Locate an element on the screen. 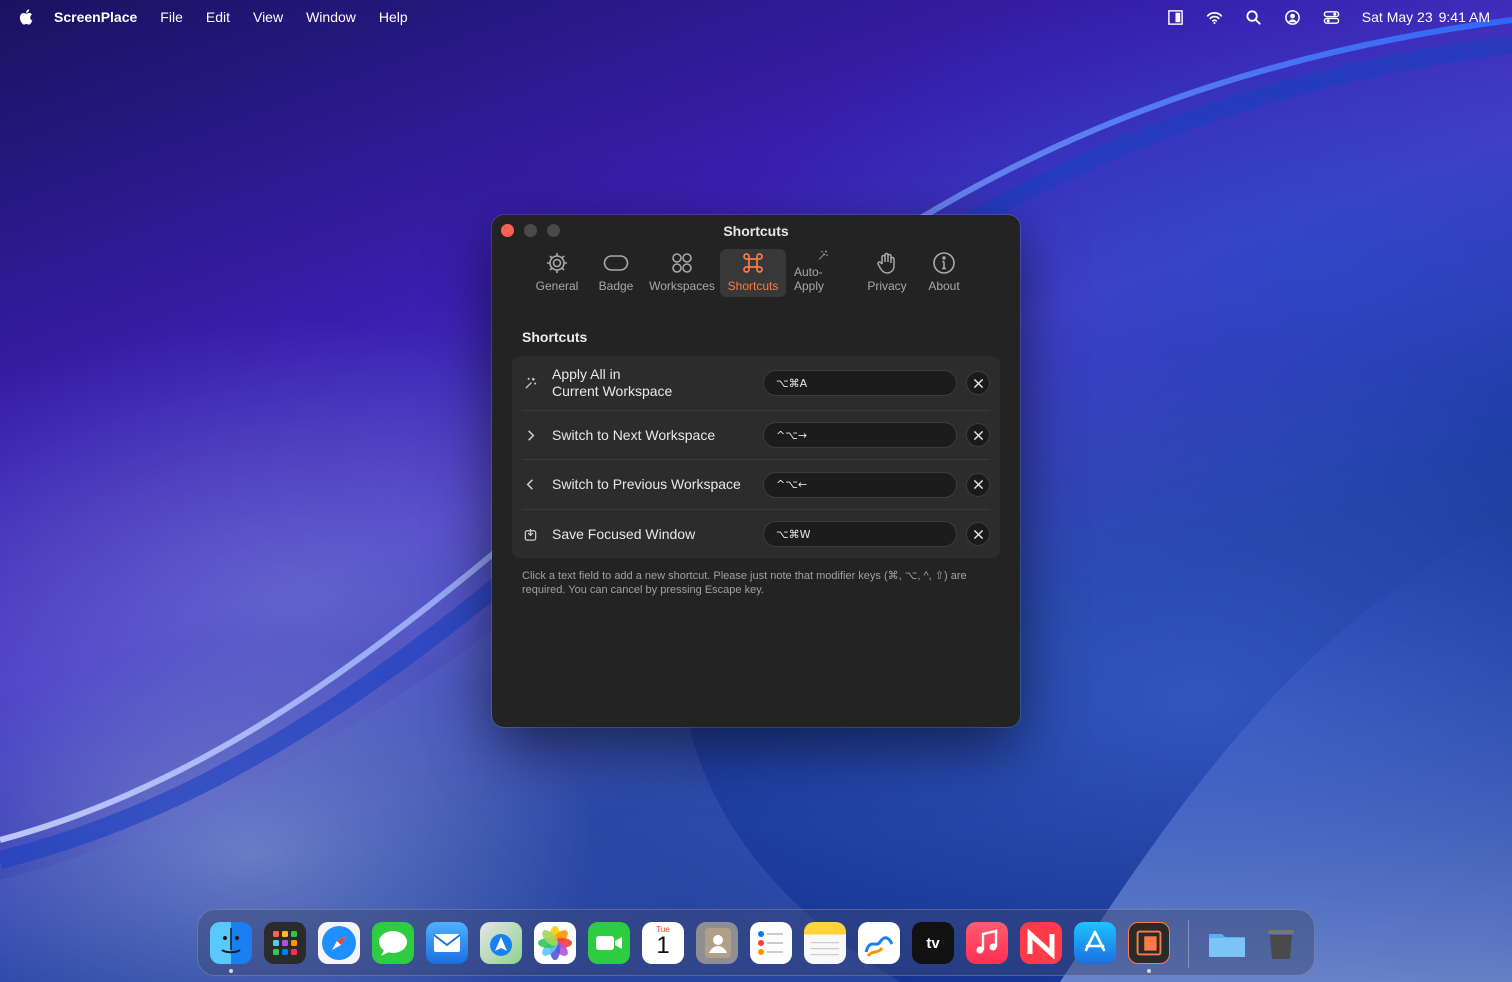  messages-icon is located at coordinates (393, 943).